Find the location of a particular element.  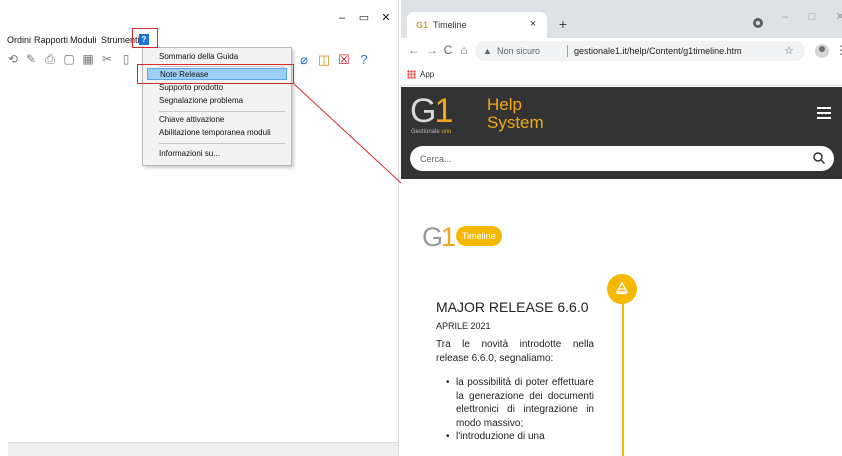

timeline-badge: Timeline is located at coordinates (479, 236).